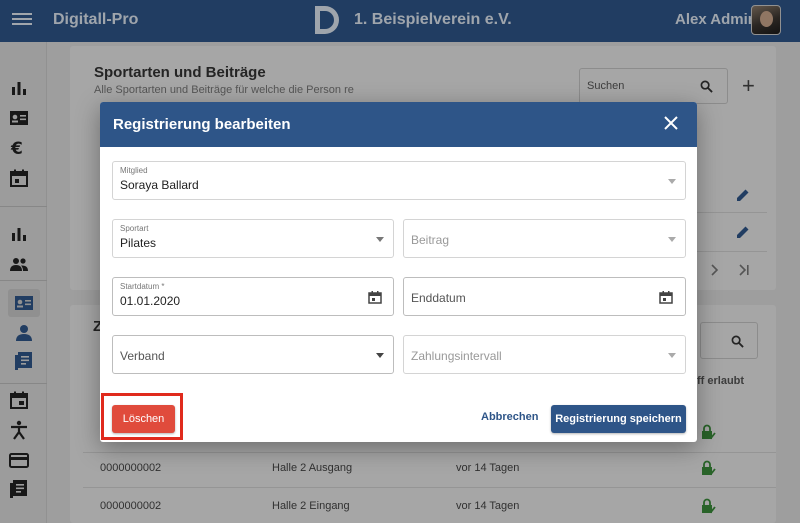 Image resolution: width=800 pixels, height=523 pixels. What do you see at coordinates (138, 243) in the screenshot?
I see `sport-value: Pilates` at bounding box center [138, 243].